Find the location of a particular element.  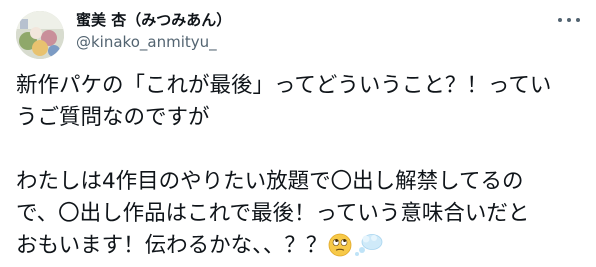

author-display-name: 蜜美 杏（みつみあん） is located at coordinates (296, 20).